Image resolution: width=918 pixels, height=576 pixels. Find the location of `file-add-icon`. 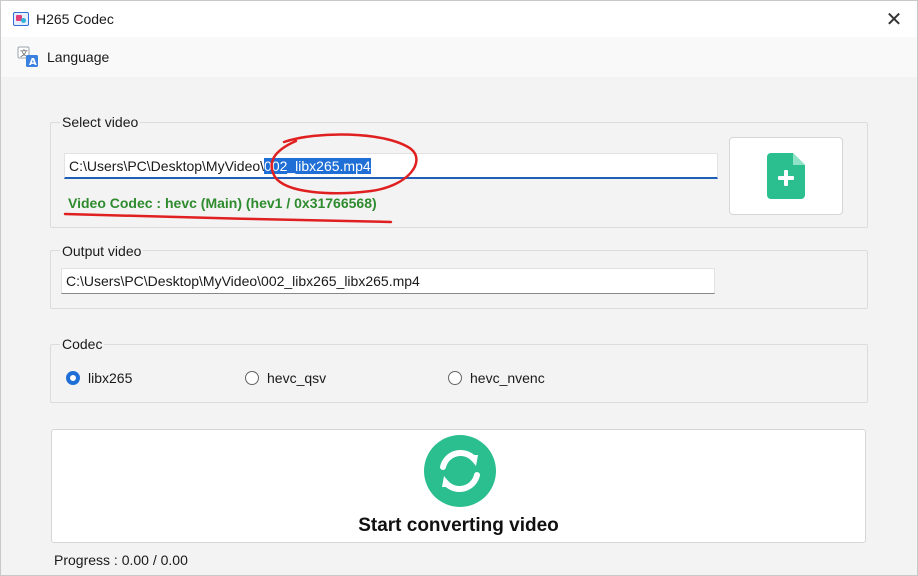

file-add-icon is located at coordinates (786, 176).